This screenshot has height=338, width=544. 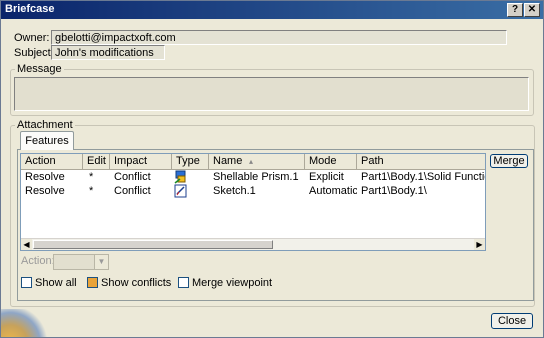 What do you see at coordinates (512, 321) in the screenshot?
I see `close-button: Close` at bounding box center [512, 321].